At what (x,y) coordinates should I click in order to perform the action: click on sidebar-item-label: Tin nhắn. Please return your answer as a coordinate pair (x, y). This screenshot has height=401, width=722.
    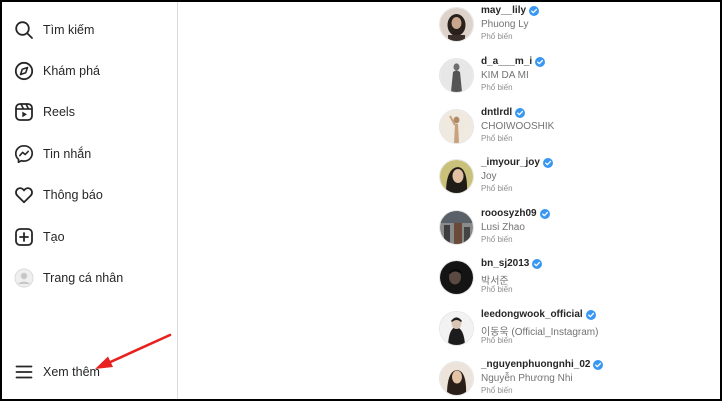
    Looking at the image, I should click on (67, 154).